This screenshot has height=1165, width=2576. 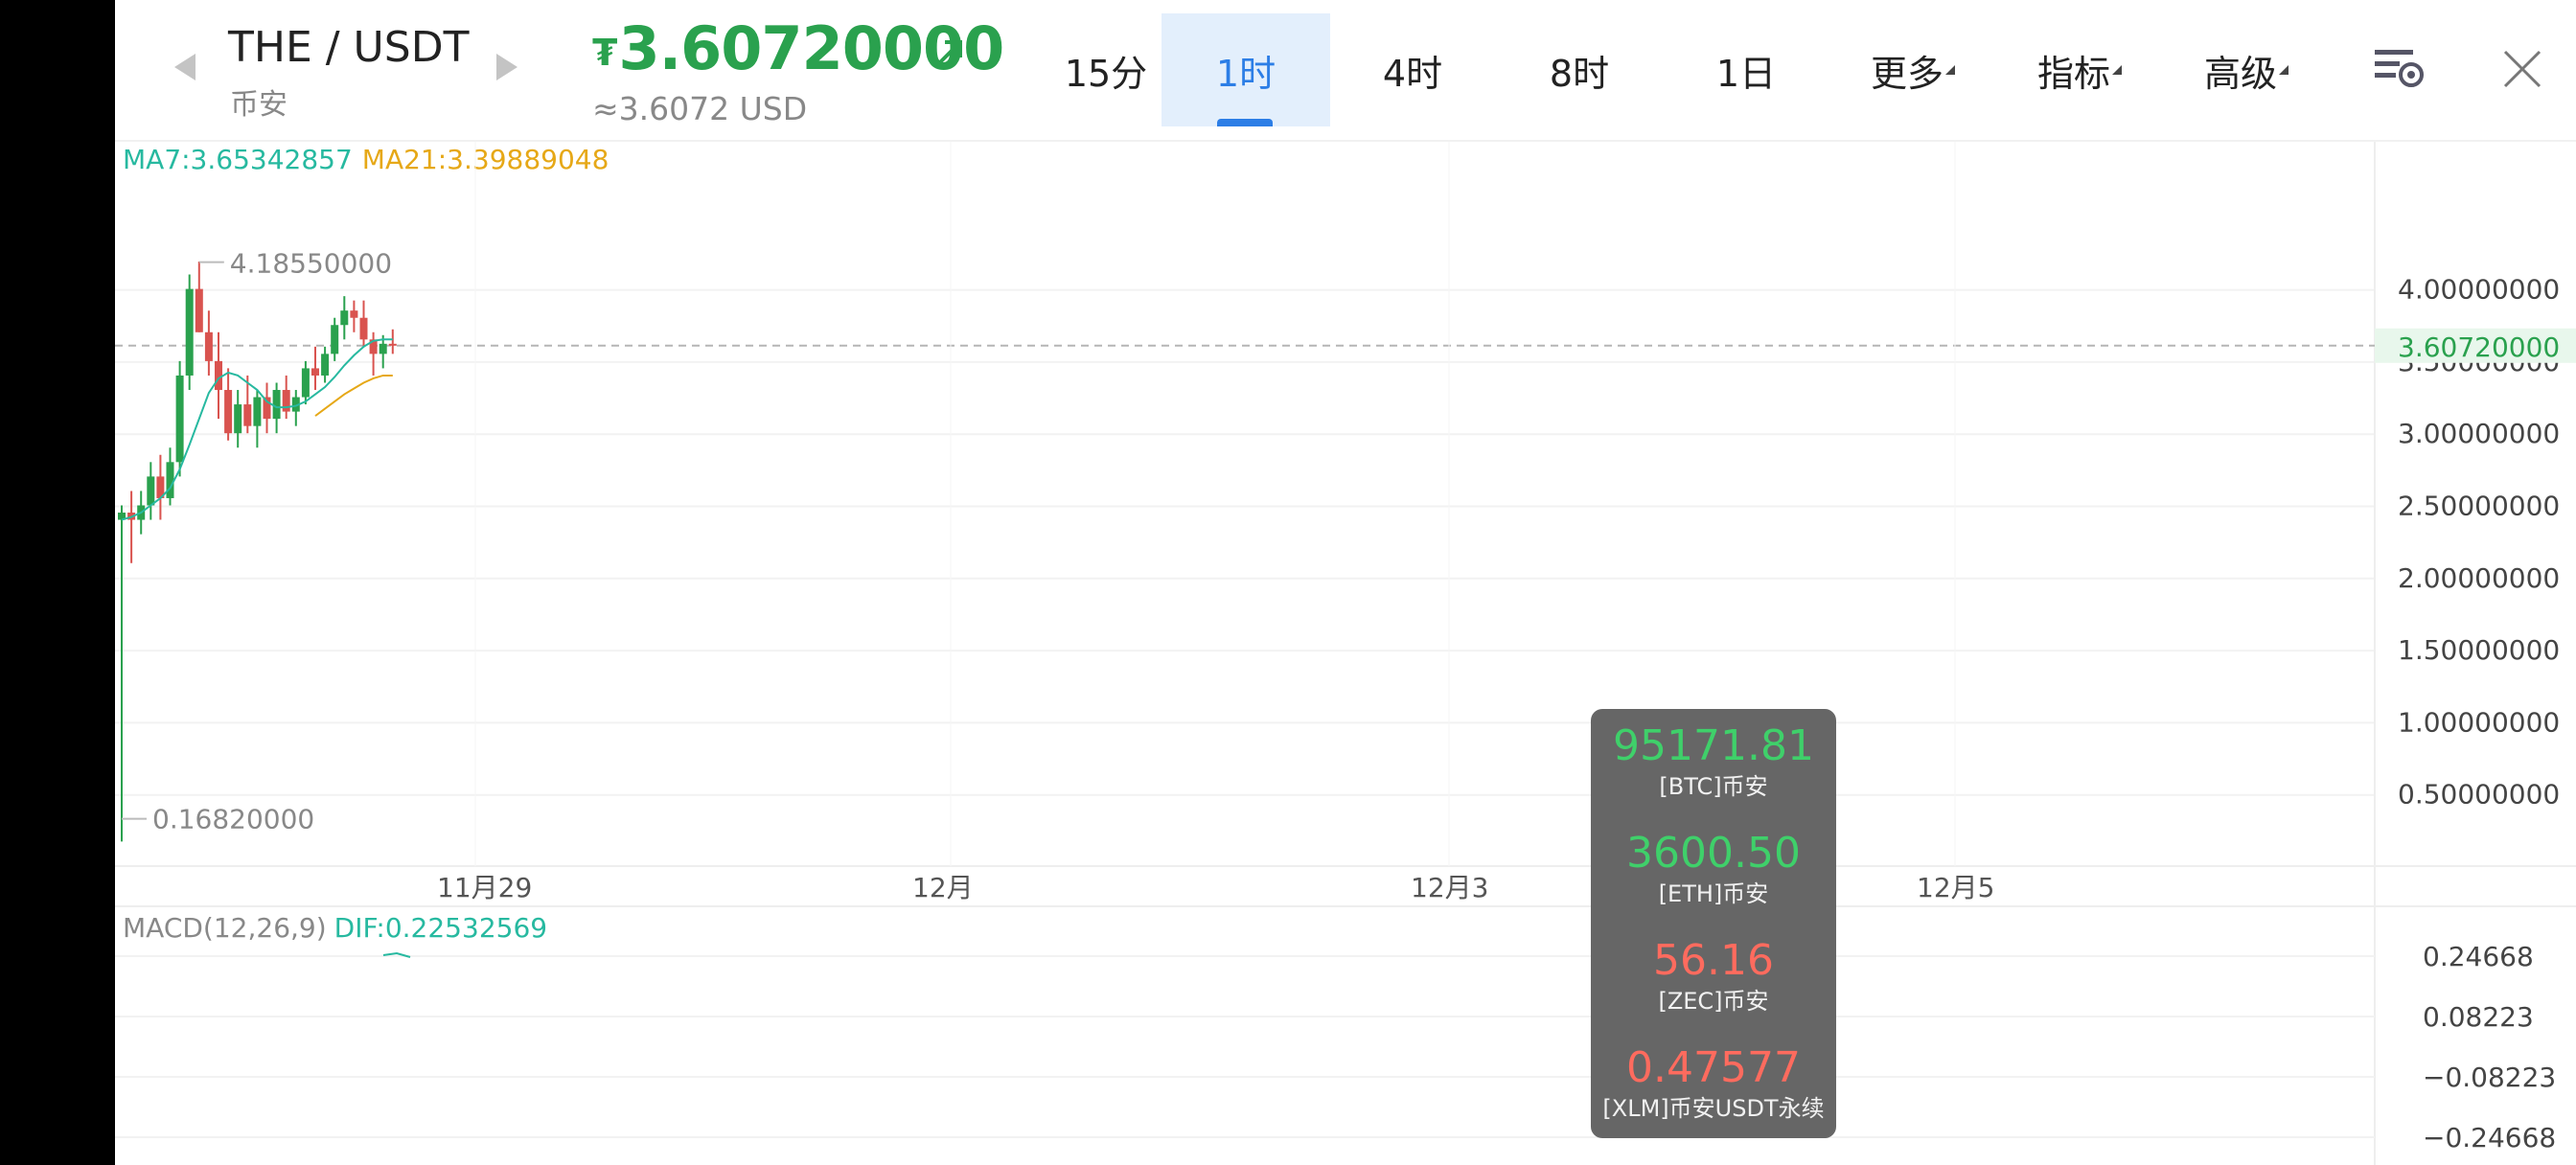 What do you see at coordinates (1713, 787) in the screenshot?
I see `tooltip-name: [BTC]币安` at bounding box center [1713, 787].